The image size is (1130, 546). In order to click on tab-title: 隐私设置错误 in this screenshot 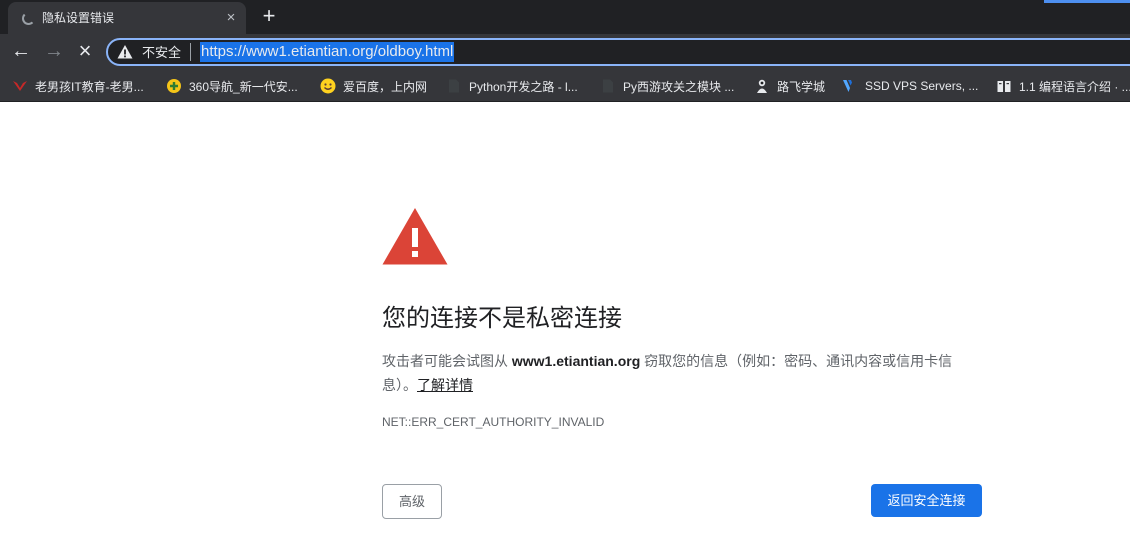, I will do `click(78, 18)`.